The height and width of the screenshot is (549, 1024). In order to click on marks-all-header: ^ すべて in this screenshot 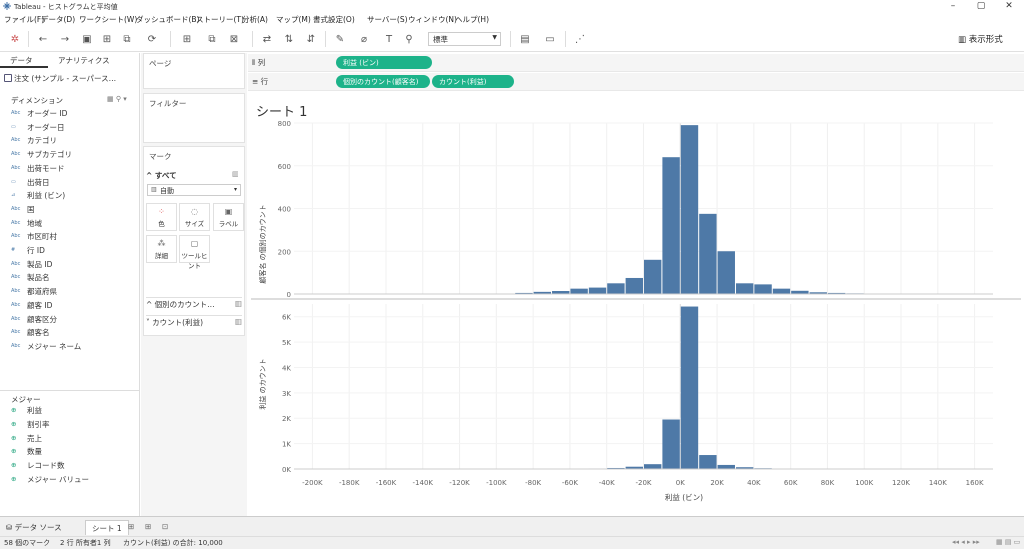, I will do `click(161, 175)`.